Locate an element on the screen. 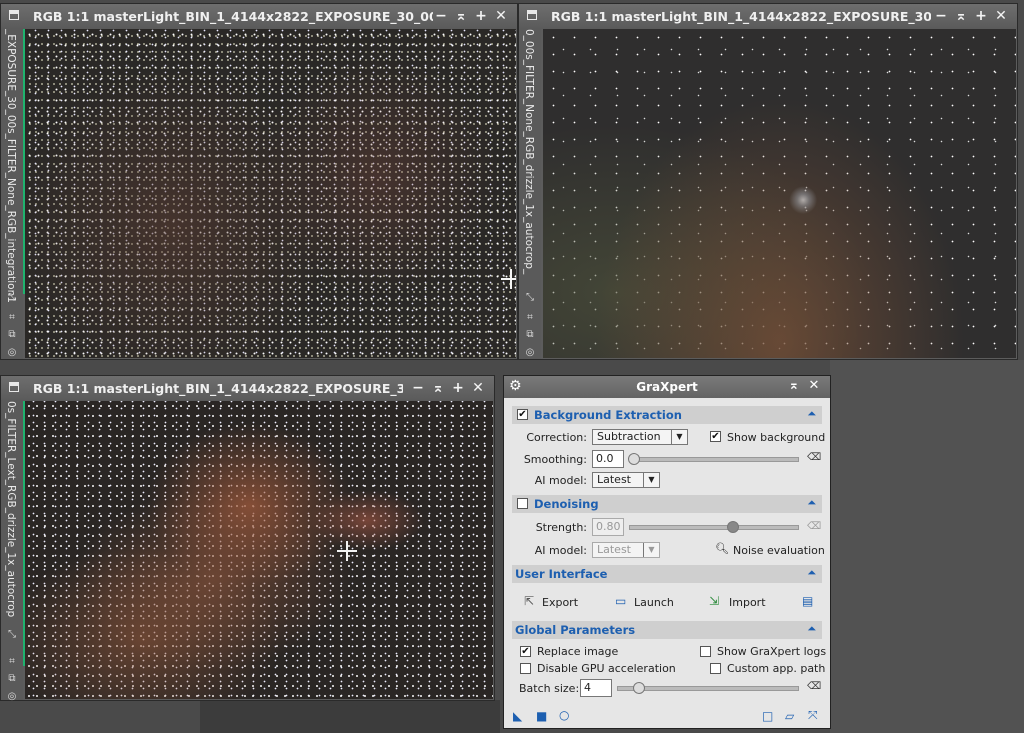 The height and width of the screenshot is (733, 1024). section-title: Global Parameters is located at coordinates (575, 630).